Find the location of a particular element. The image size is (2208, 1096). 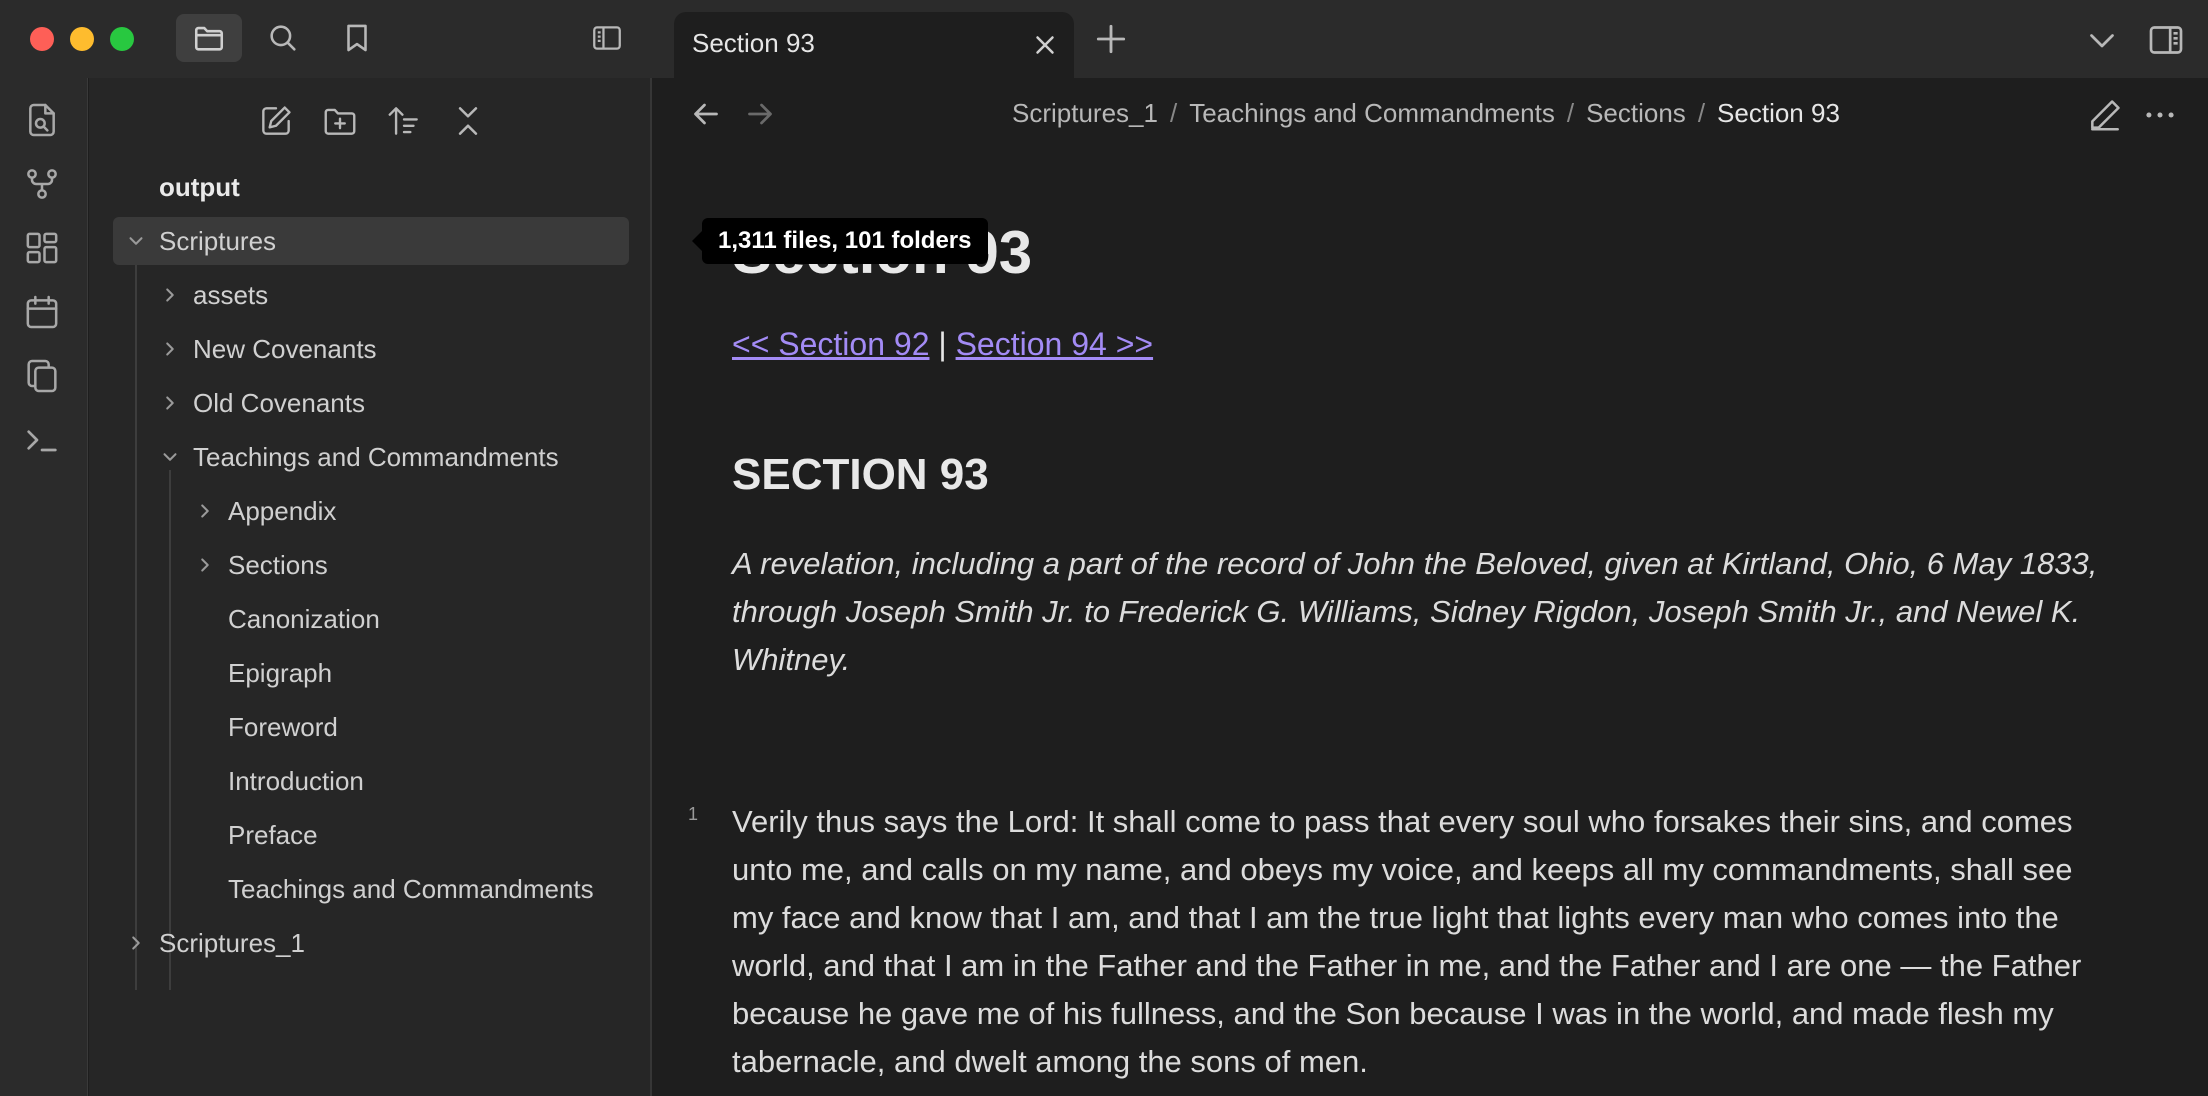

bookmark-icon is located at coordinates (357, 38).